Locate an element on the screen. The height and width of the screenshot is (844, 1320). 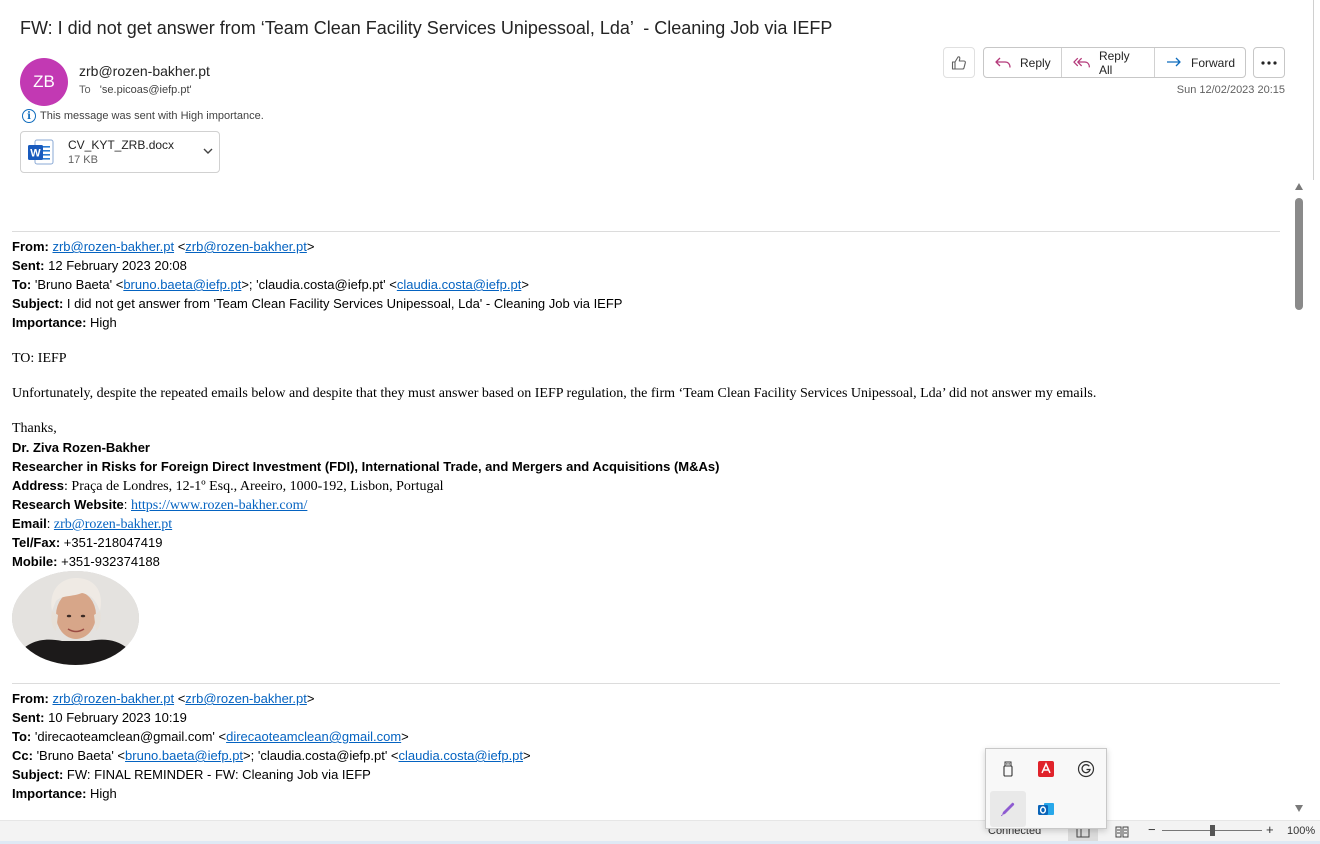
reply-all-button: Reply All is located at coordinates (1107, 62).